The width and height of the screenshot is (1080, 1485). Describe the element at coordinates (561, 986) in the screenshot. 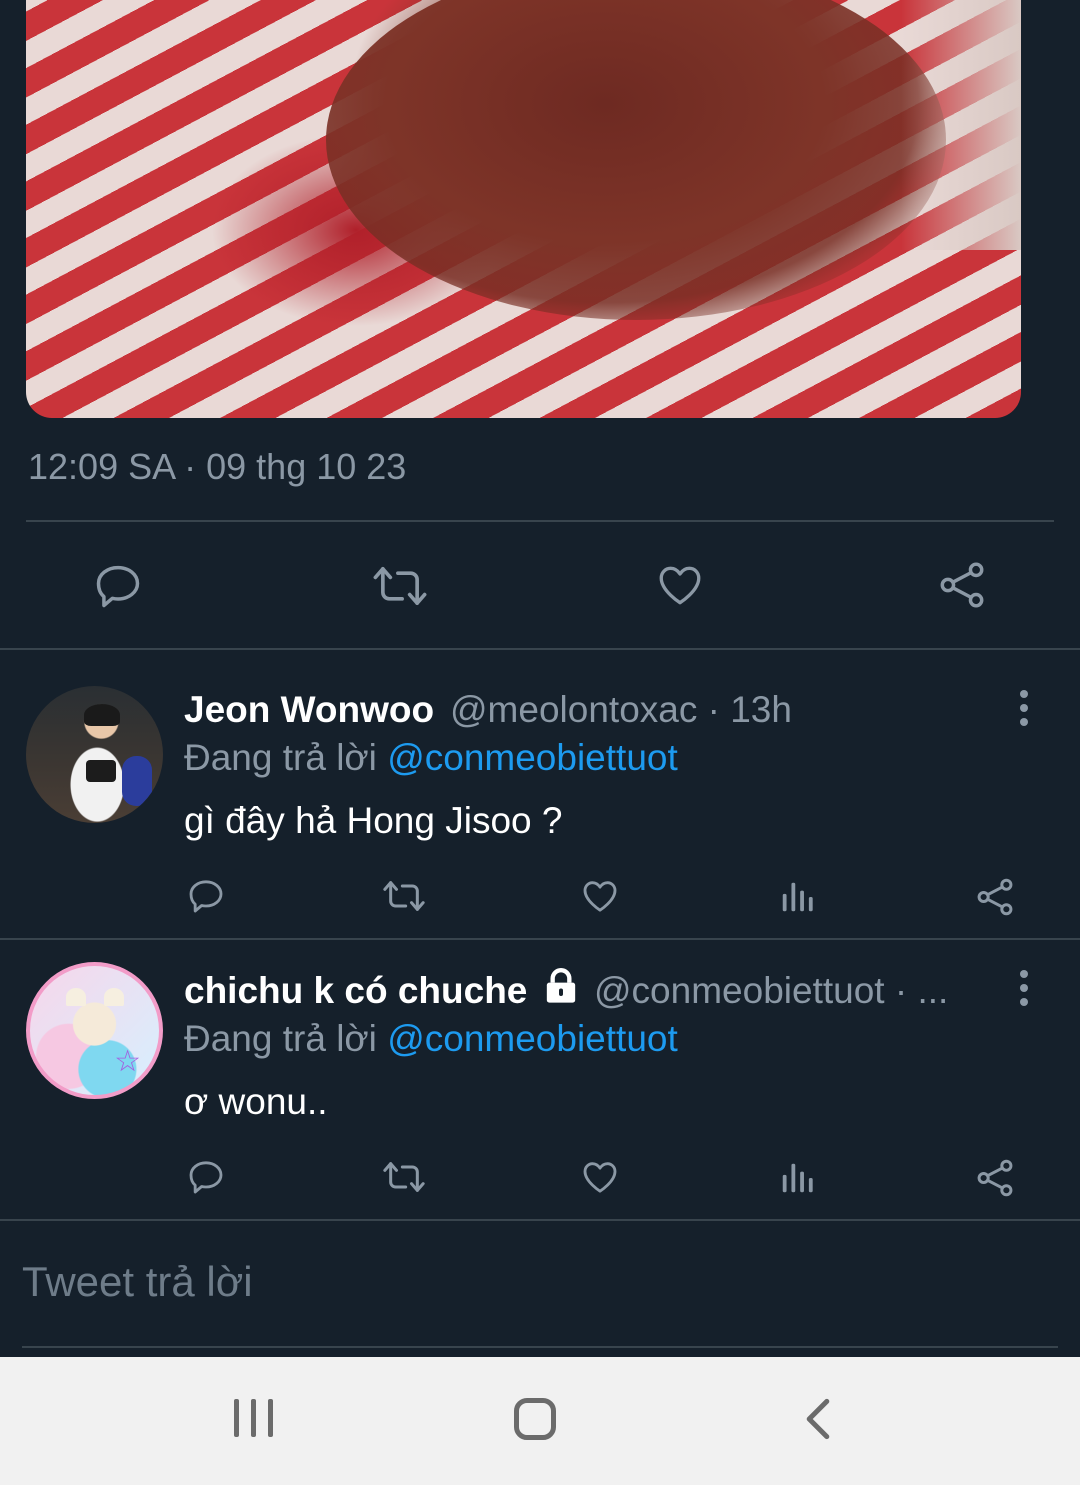

I see `lock-icon` at that location.